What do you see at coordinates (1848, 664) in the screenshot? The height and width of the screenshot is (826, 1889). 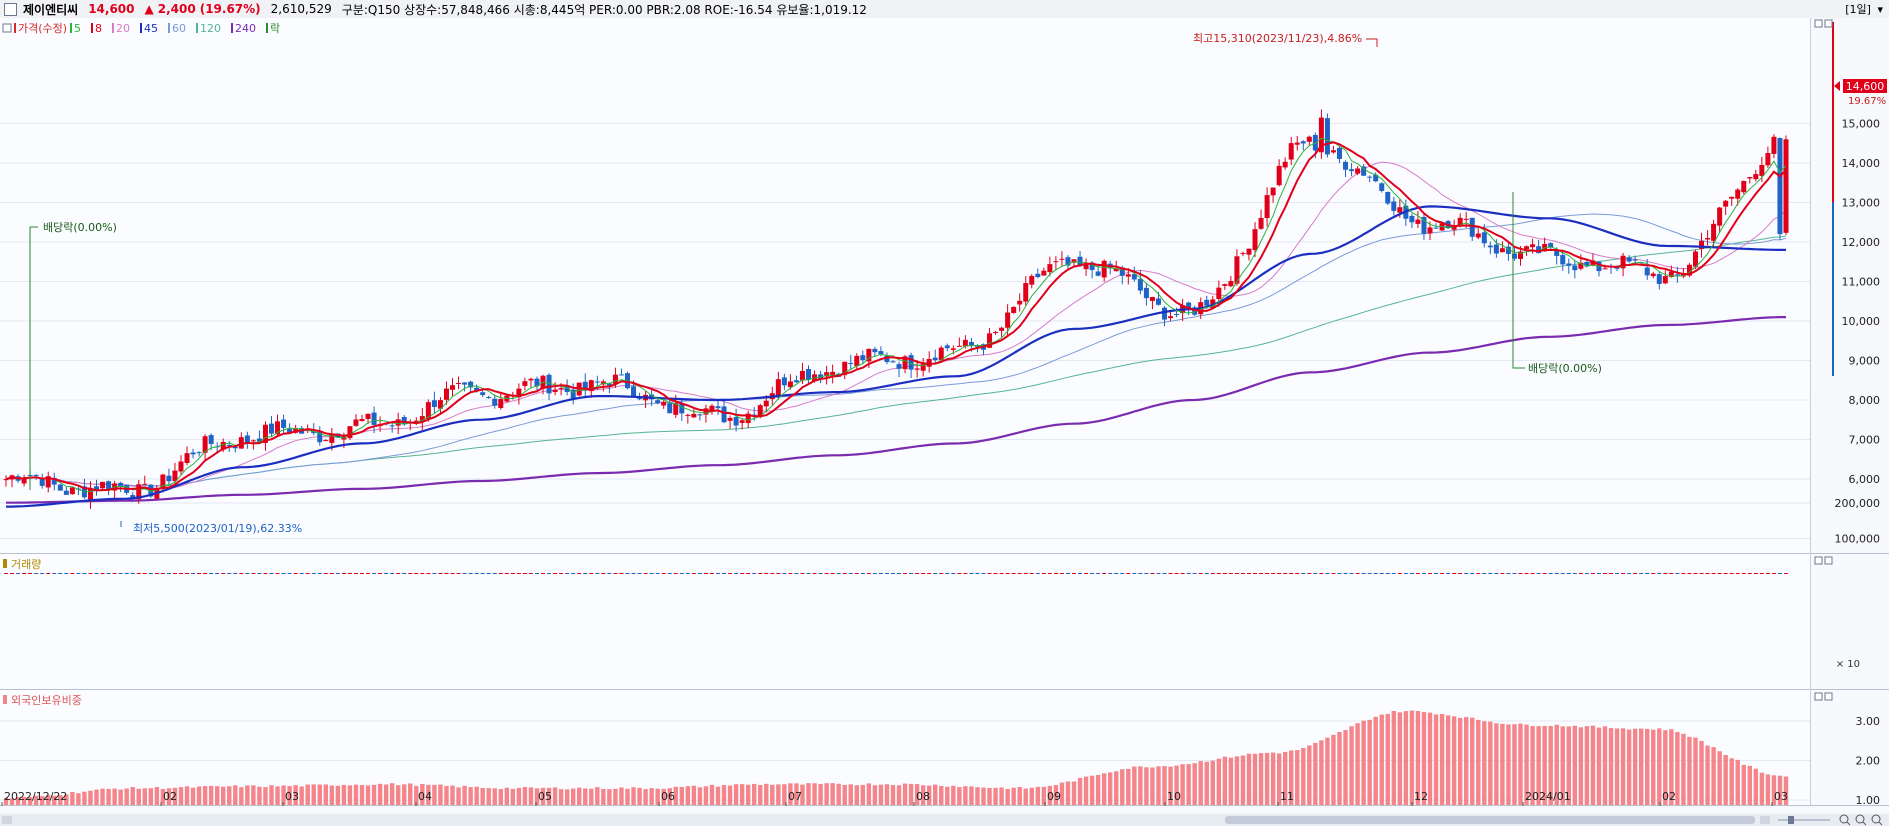 I see `volume-multiplier: × 10` at bounding box center [1848, 664].